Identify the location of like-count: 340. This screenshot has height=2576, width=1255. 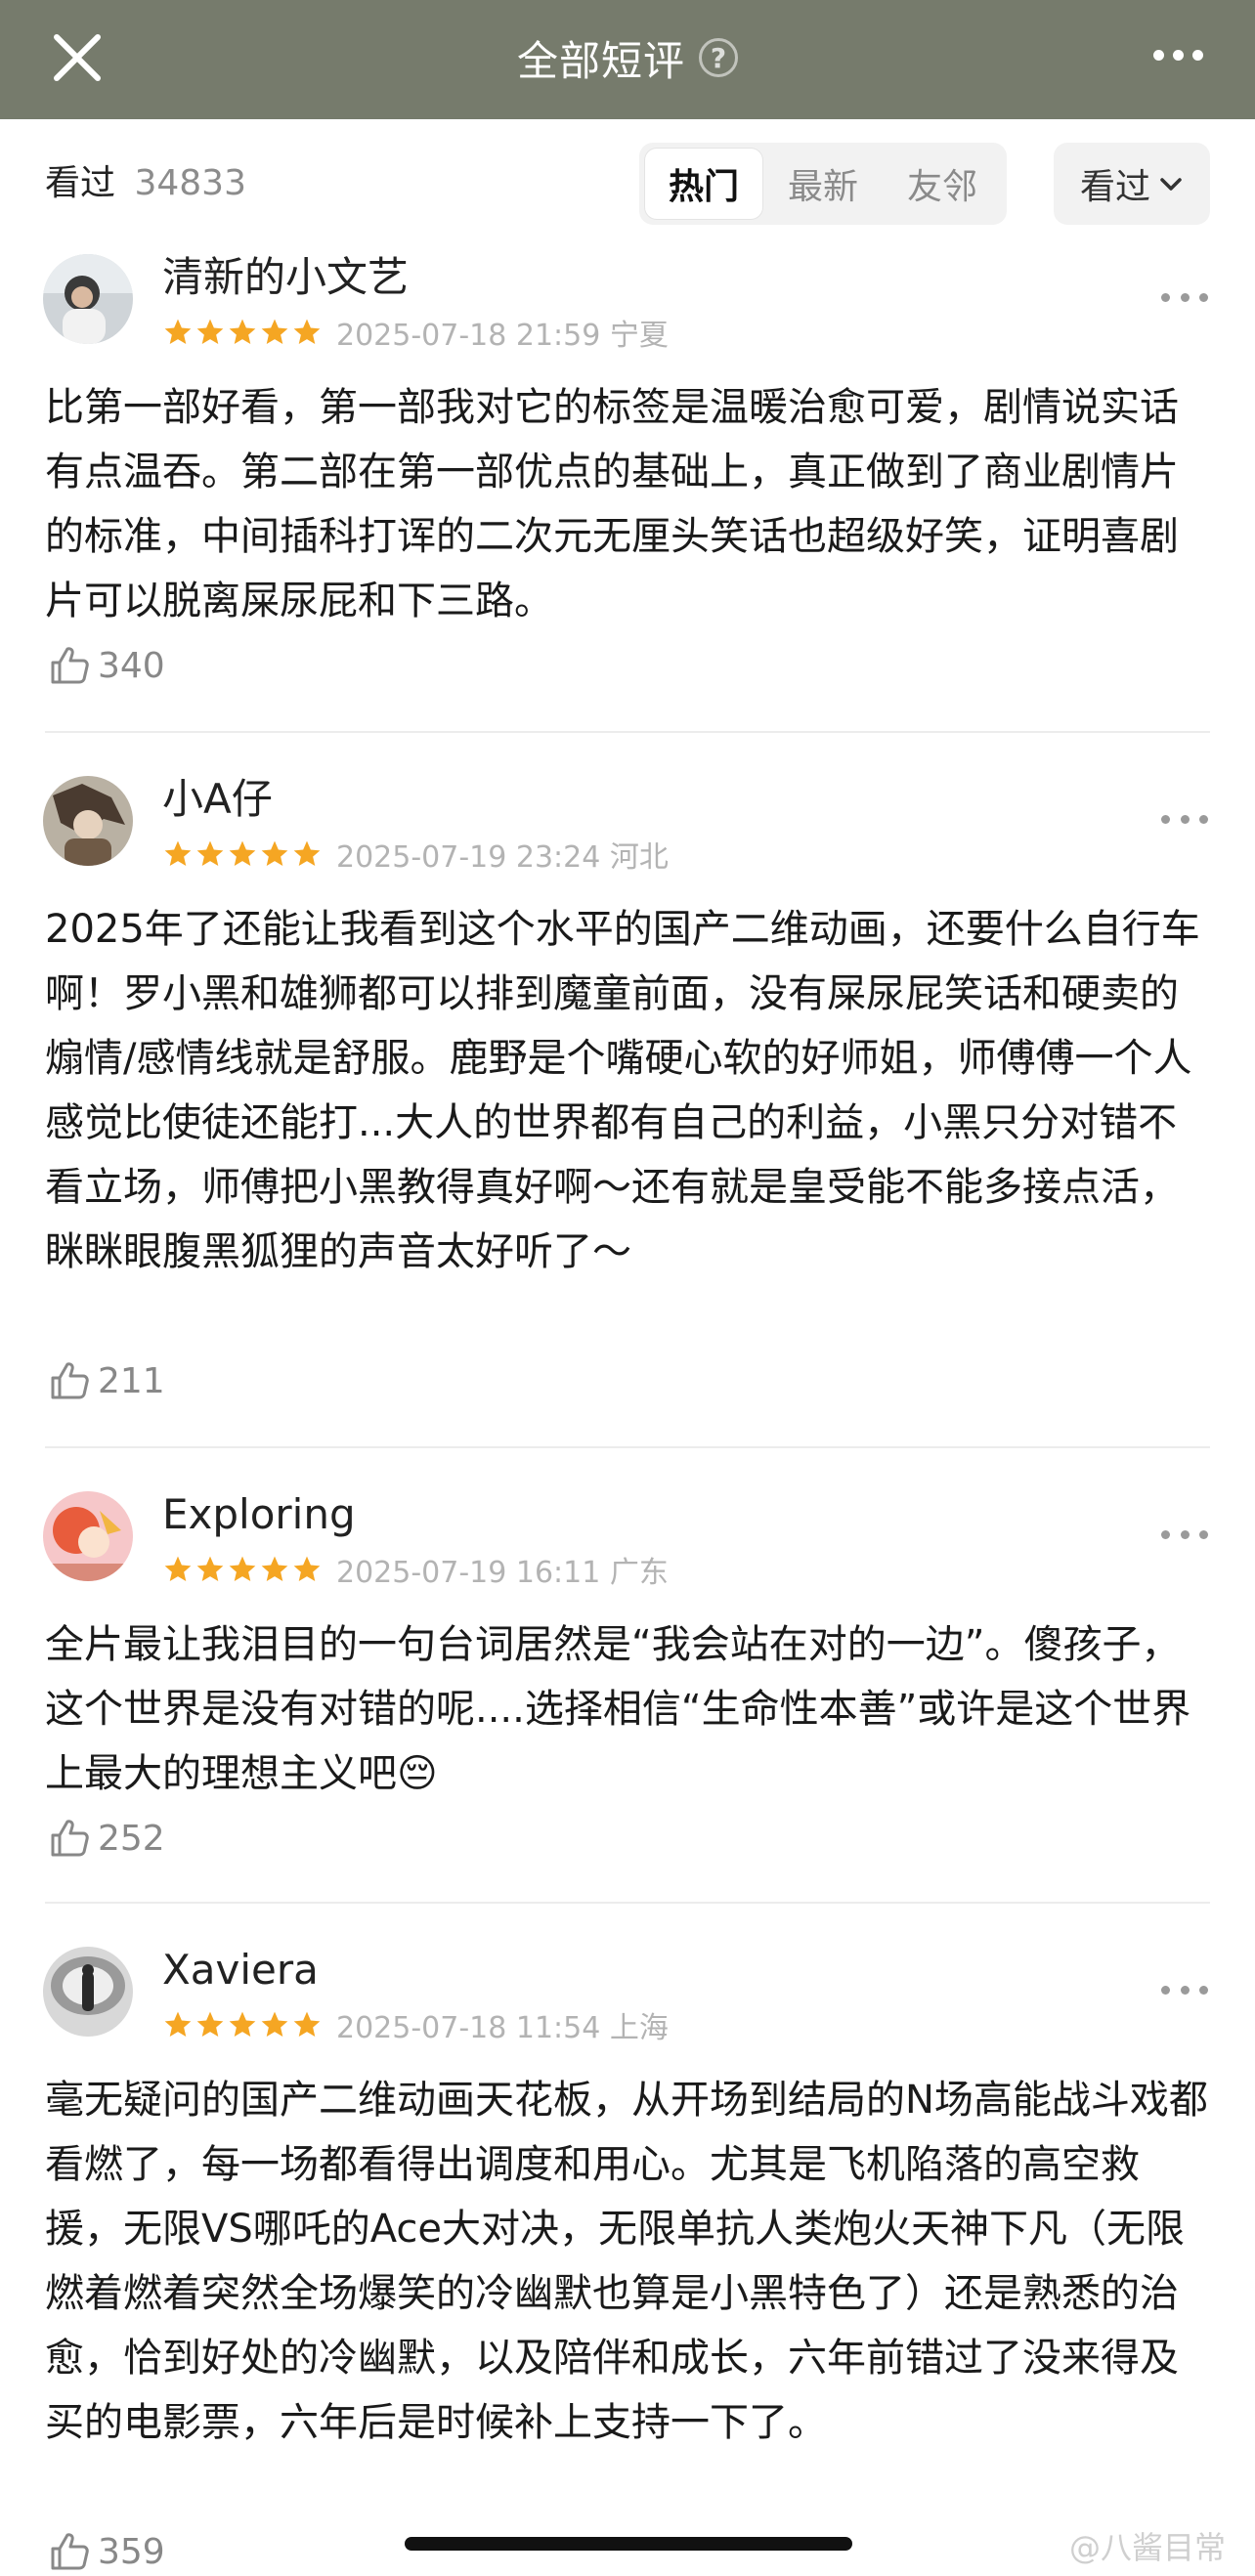
(131, 665).